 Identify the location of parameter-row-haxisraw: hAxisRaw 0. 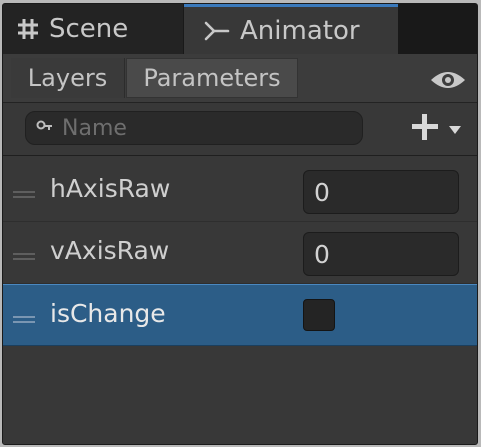
(240, 191).